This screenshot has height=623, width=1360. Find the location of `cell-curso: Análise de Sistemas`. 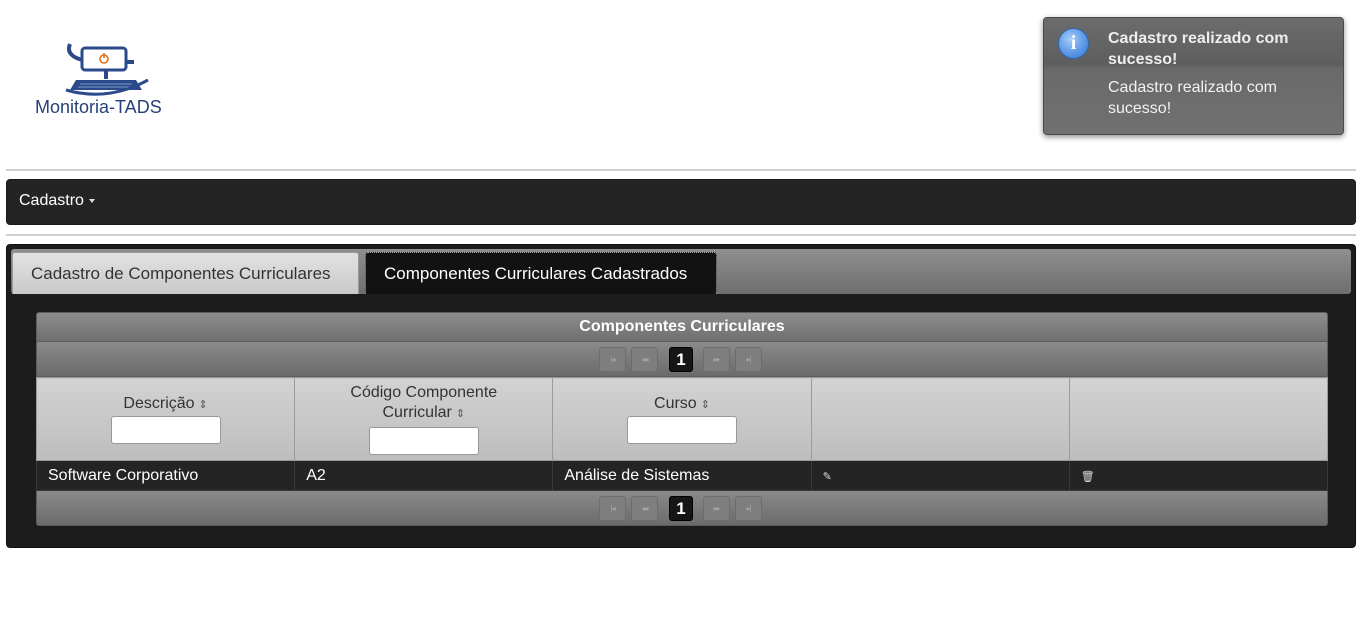

cell-curso: Análise de Sistemas is located at coordinates (682, 475).